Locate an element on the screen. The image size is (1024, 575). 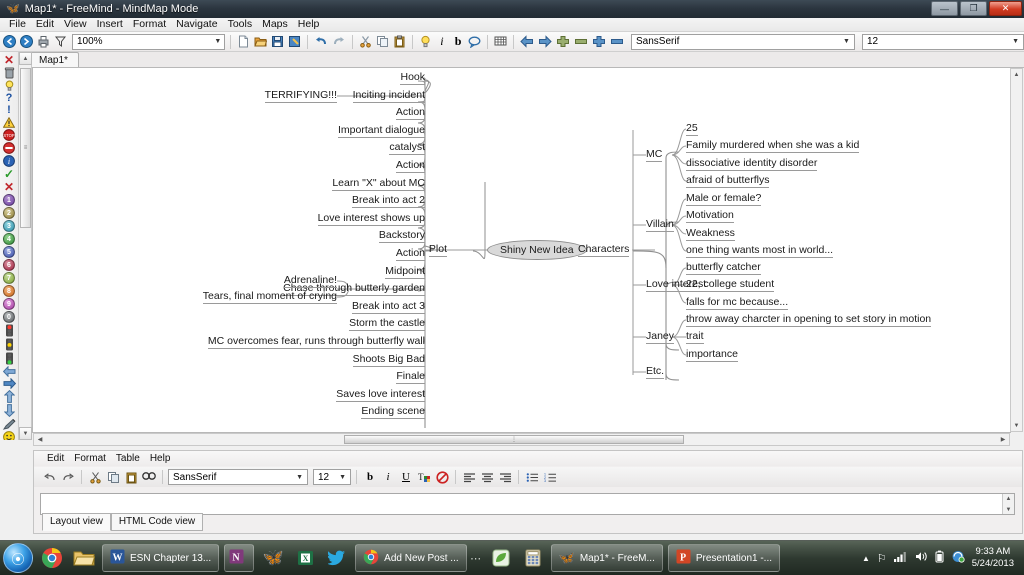
note-menu-edit: Edit is located at coordinates (55, 459).